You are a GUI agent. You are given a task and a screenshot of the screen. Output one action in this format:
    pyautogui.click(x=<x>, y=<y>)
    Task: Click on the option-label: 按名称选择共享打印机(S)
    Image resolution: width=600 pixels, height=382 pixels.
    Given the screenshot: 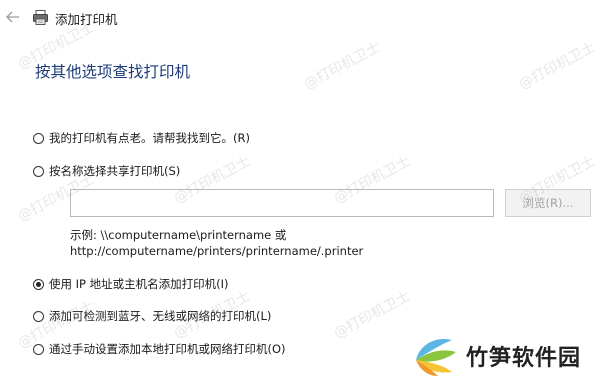 What is the action you would take?
    pyautogui.click(x=115, y=171)
    